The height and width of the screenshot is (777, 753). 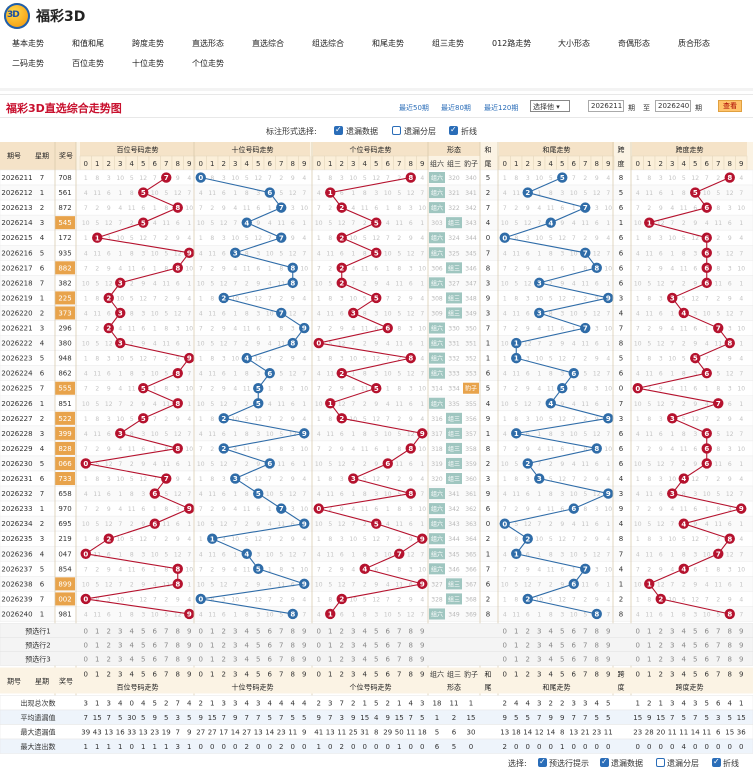 What do you see at coordinates (132, 646) in the screenshot?
I see `predict-digit: 4` at bounding box center [132, 646].